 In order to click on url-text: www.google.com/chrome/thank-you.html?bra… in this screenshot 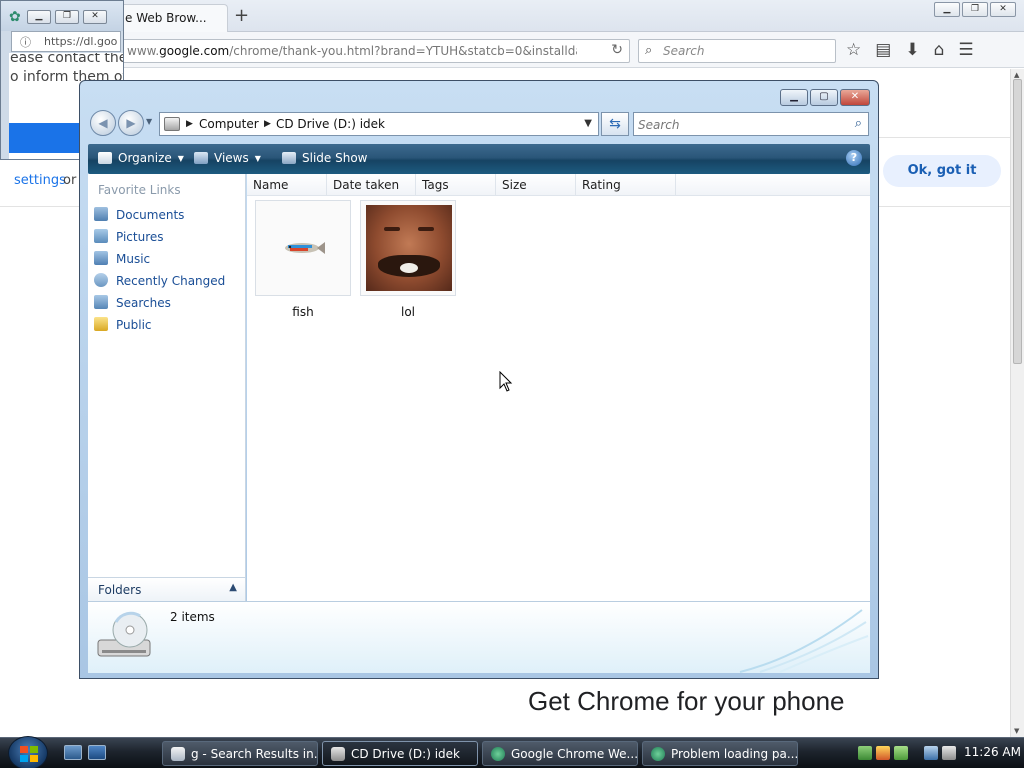, I will do `click(352, 51)`.